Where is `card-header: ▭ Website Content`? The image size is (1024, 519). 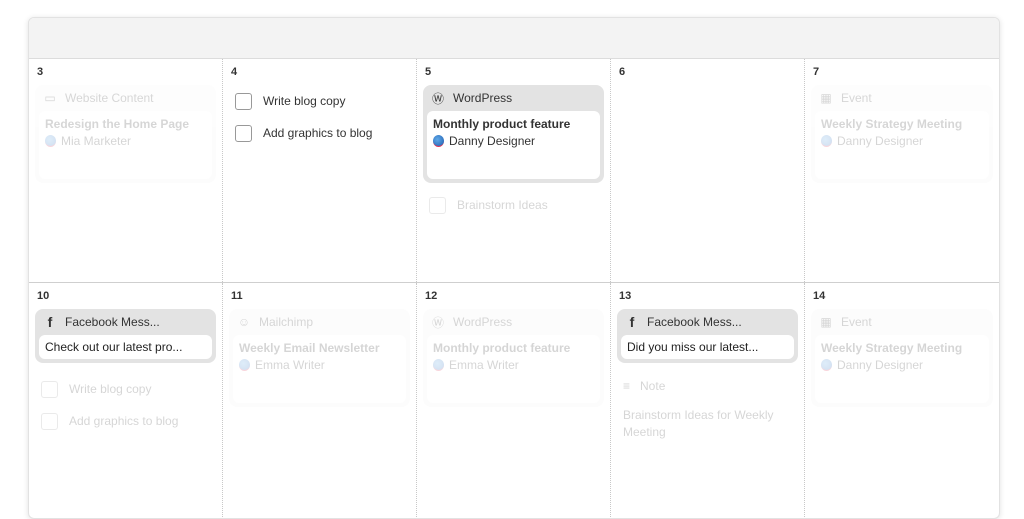 card-header: ▭ Website Content is located at coordinates (125, 98).